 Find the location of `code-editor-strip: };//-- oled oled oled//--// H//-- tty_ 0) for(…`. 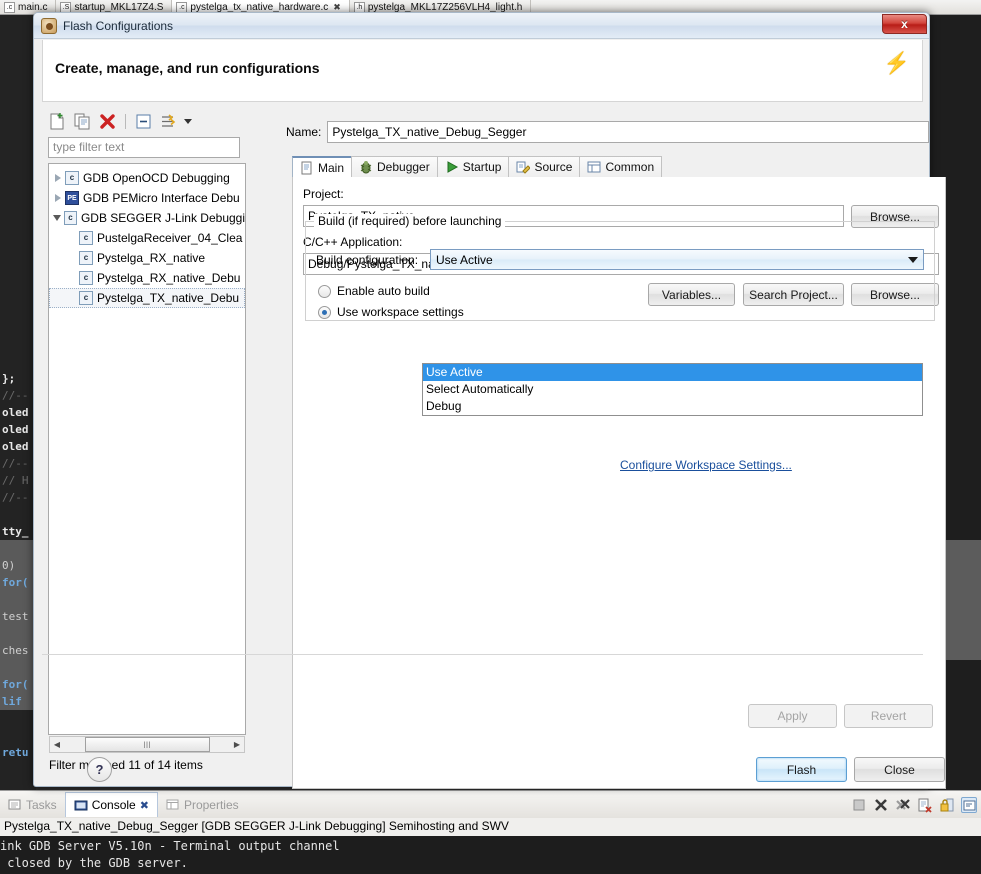

code-editor-strip: };//-- oled oled oled//--// H//-- tty_ 0) for(… is located at coordinates (18, 402).